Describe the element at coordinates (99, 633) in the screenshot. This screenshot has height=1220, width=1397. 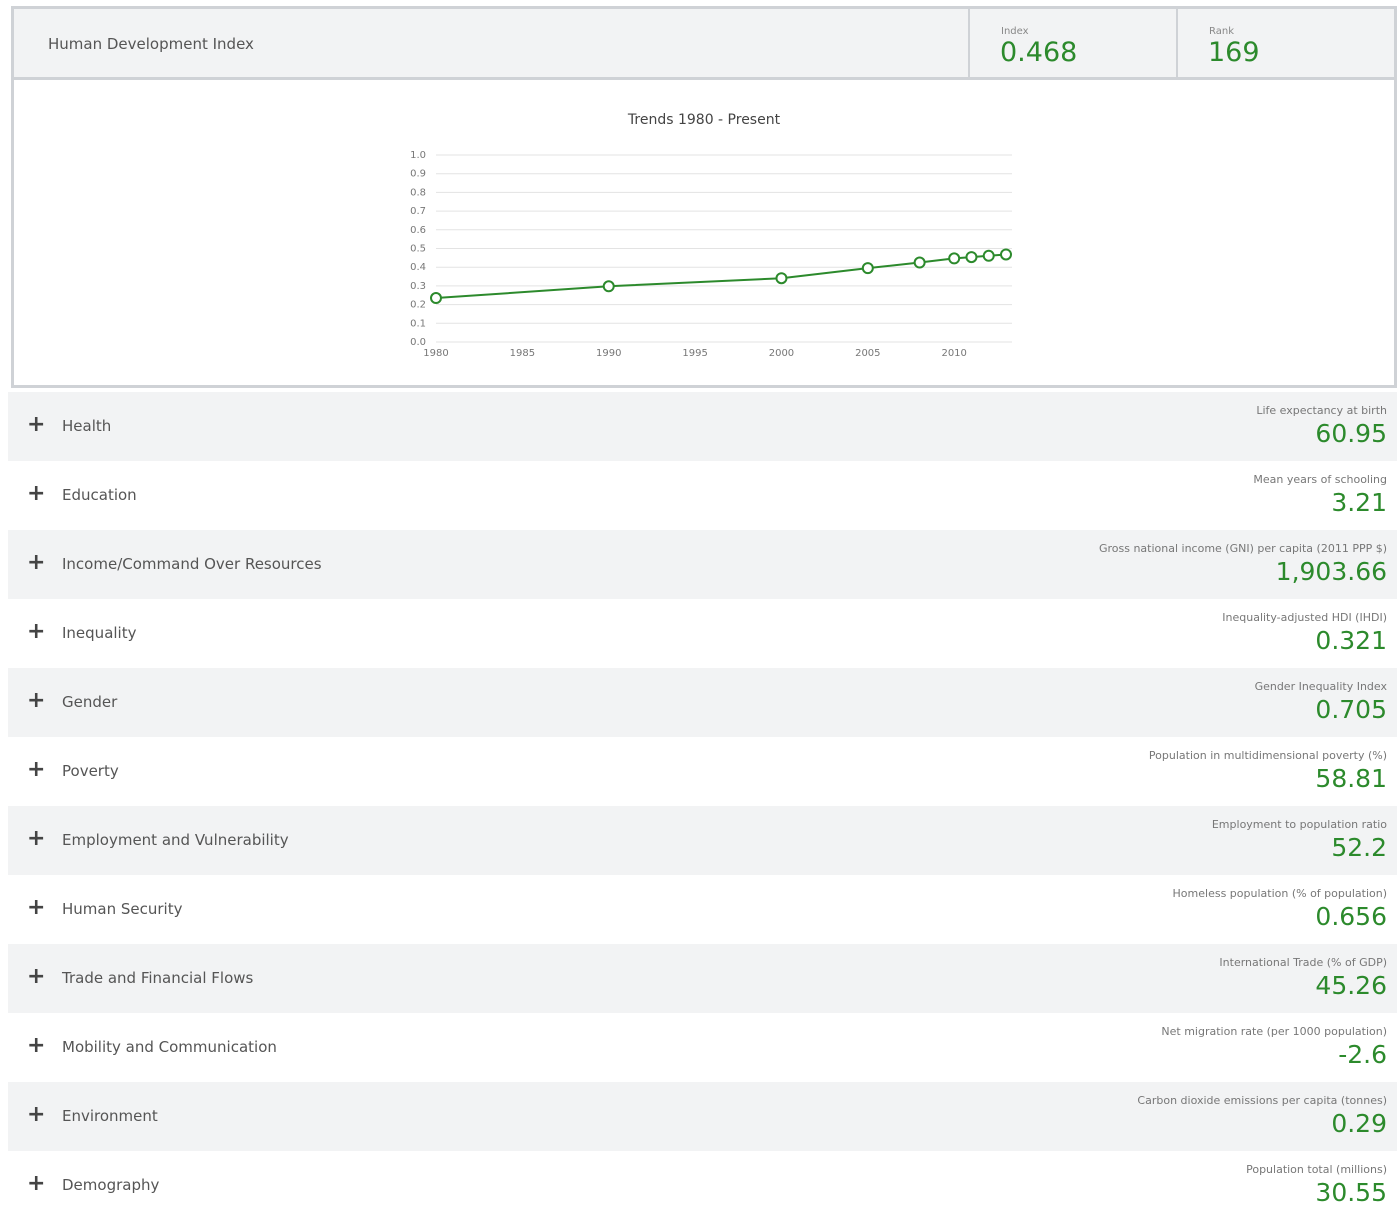
I see `category-name: Inequality` at that location.